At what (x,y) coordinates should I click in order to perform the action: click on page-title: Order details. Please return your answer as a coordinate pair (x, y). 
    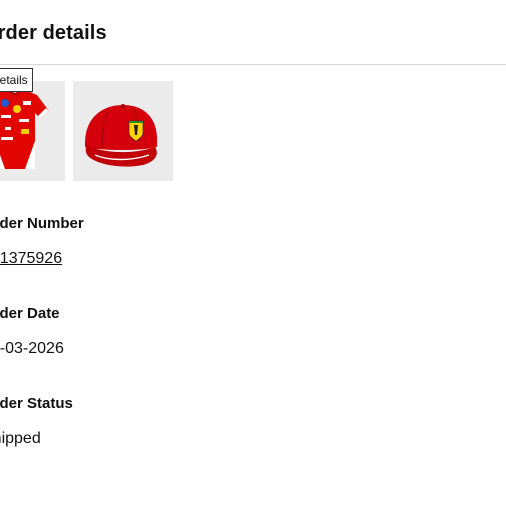
    Looking at the image, I should click on (53, 33).